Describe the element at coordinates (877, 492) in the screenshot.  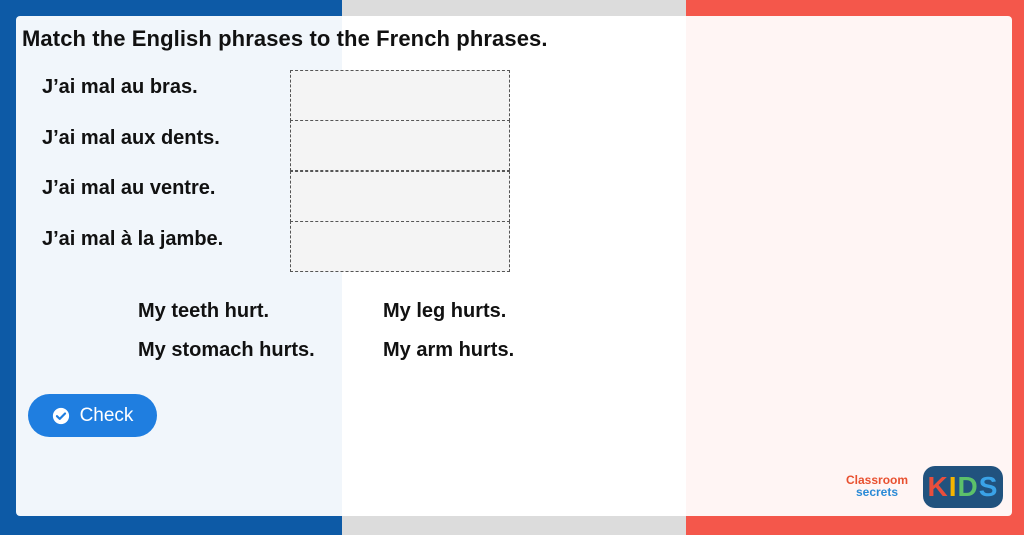
I see `classroom-logo-line2: secrets` at that location.